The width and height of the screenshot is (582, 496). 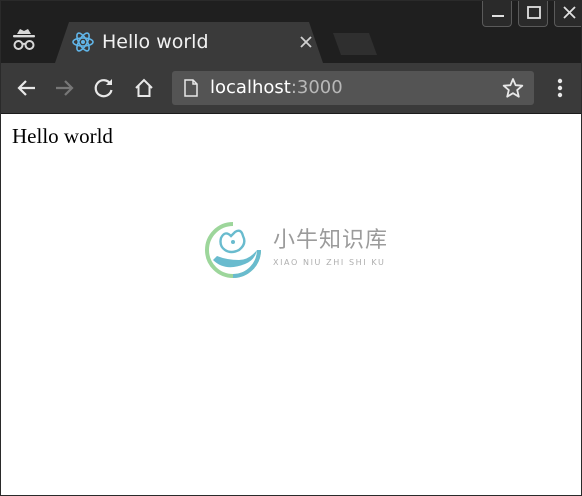 What do you see at coordinates (533, 14) in the screenshot?
I see `maximize-button` at bounding box center [533, 14].